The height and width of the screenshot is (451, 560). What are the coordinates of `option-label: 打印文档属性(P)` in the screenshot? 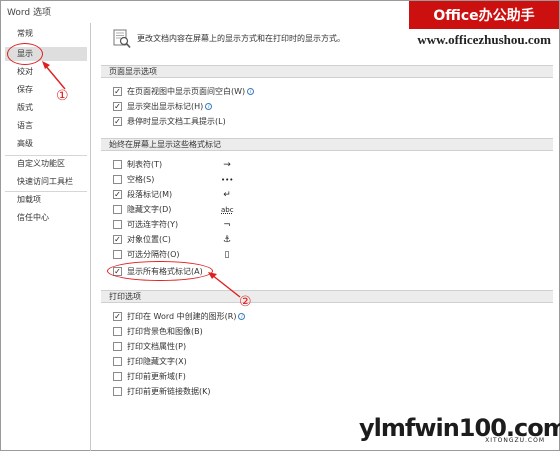 It's located at (157, 346).